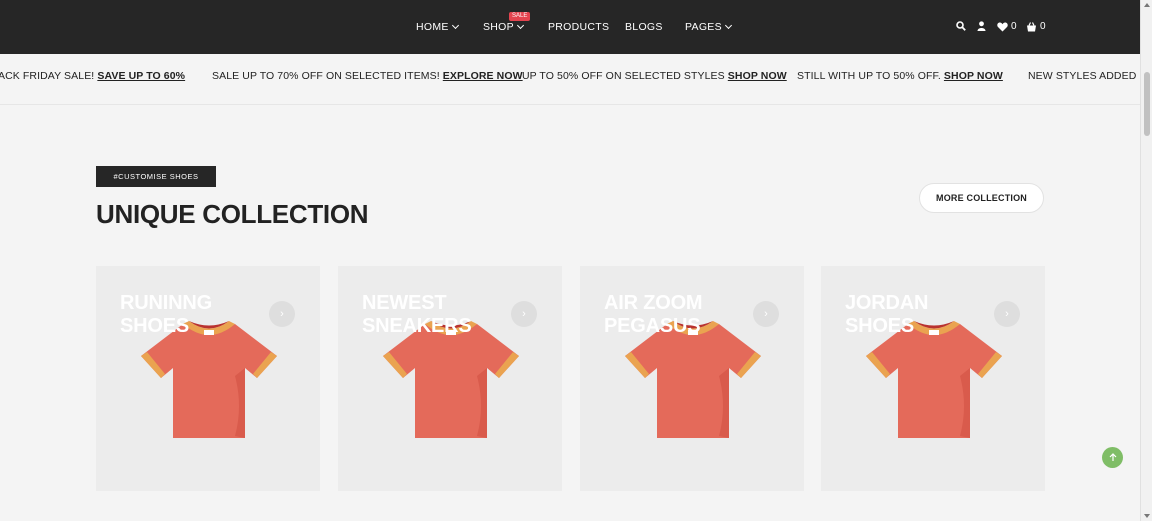 The image size is (1152, 521). I want to click on card-title: RUNINNG SHOES, so click(166, 314).